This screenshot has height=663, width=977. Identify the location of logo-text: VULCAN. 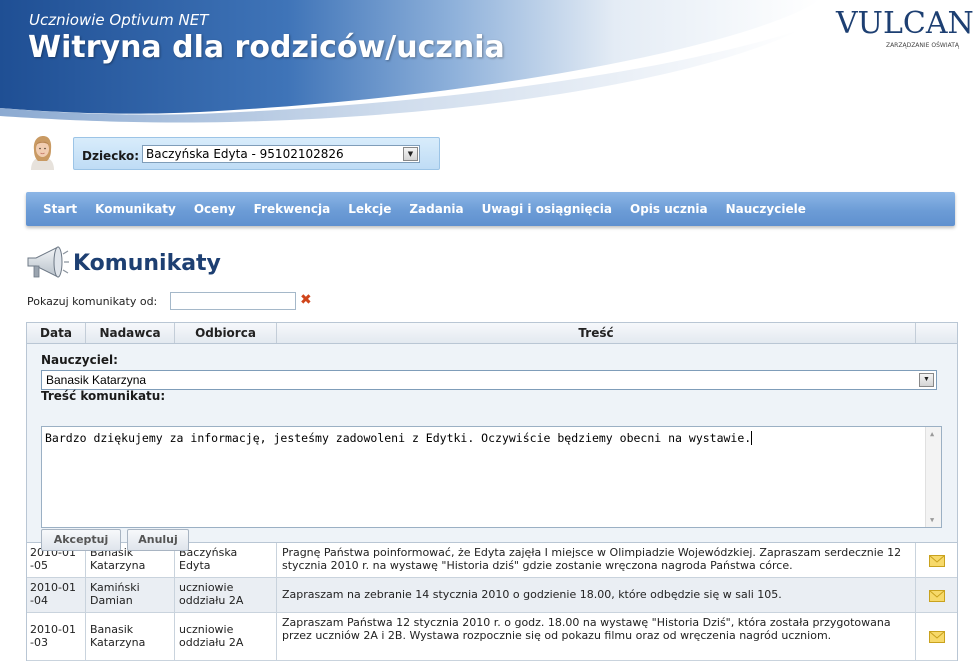
(905, 23).